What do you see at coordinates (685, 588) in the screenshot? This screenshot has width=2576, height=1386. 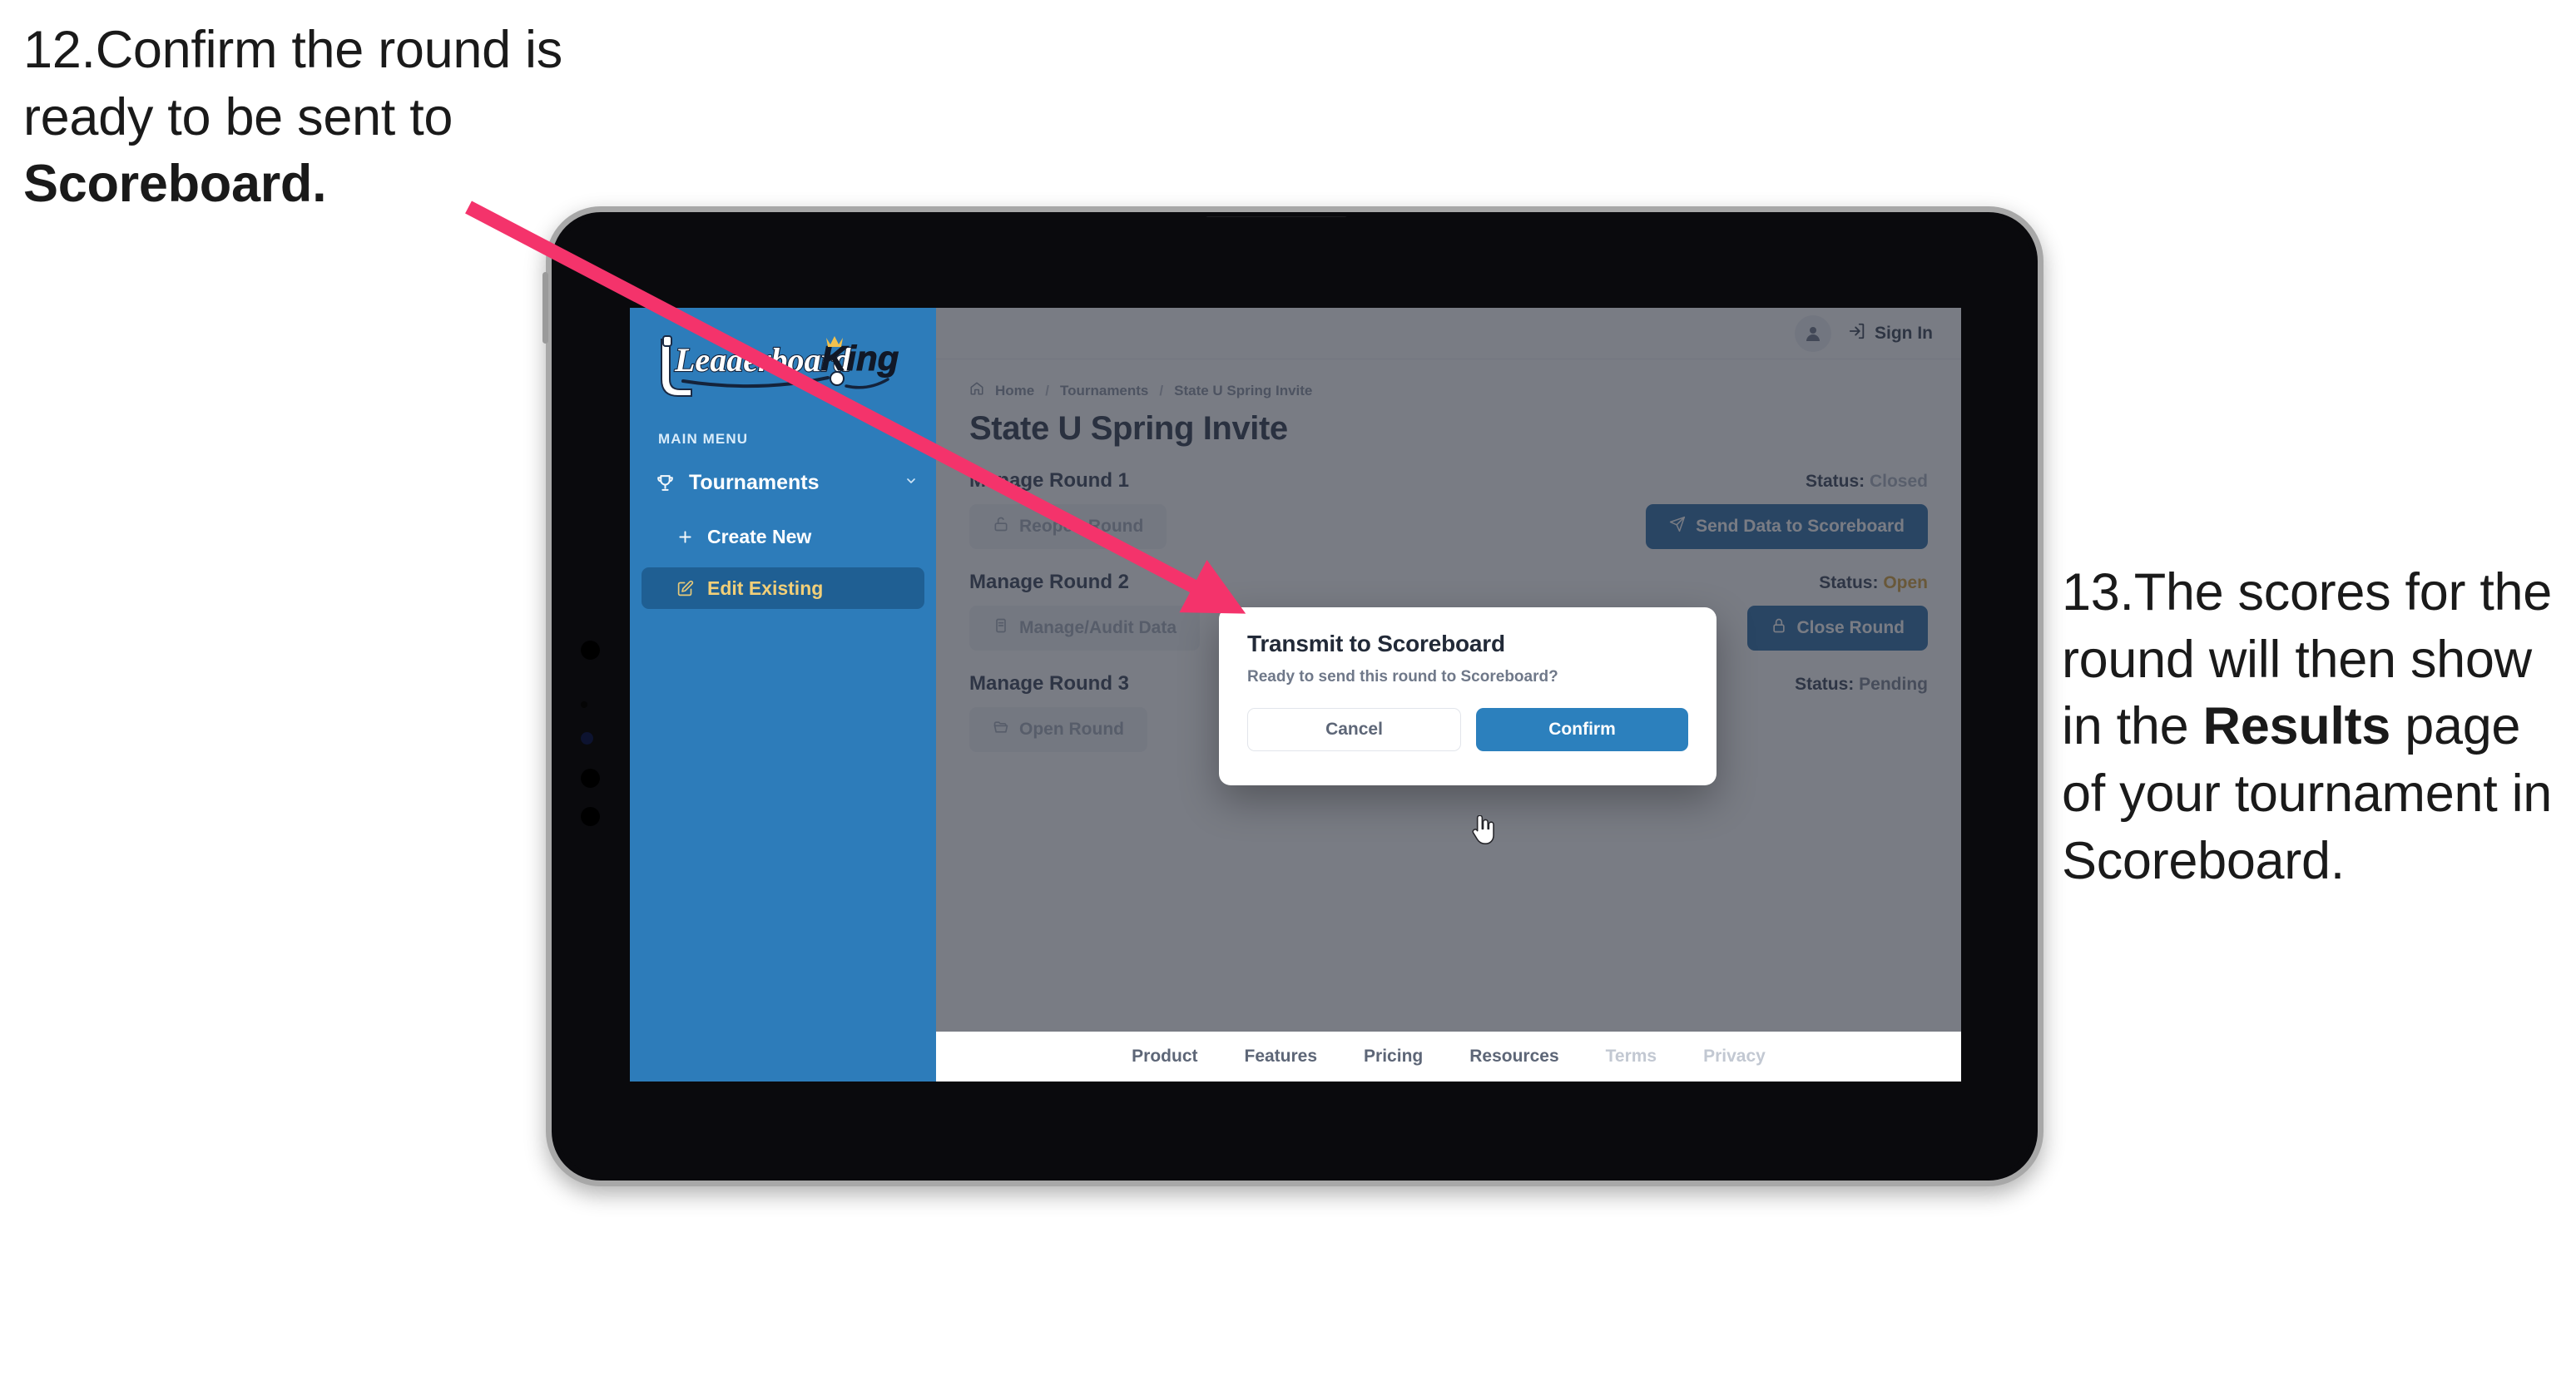 I see `edit-square-icon` at bounding box center [685, 588].